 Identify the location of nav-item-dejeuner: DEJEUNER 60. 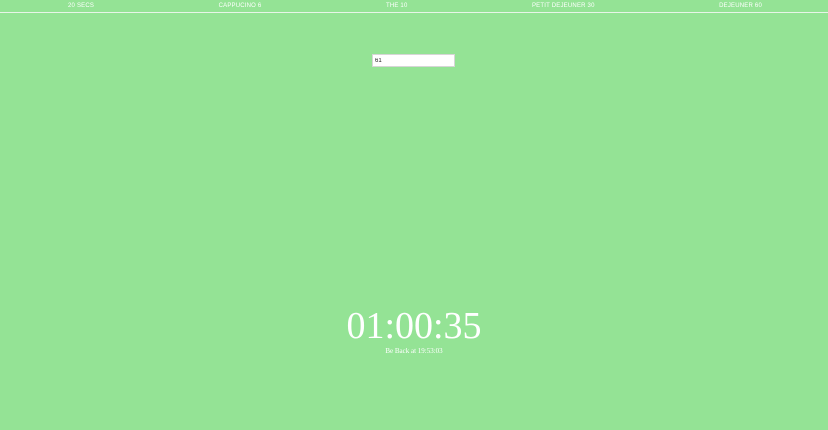
(740, 6).